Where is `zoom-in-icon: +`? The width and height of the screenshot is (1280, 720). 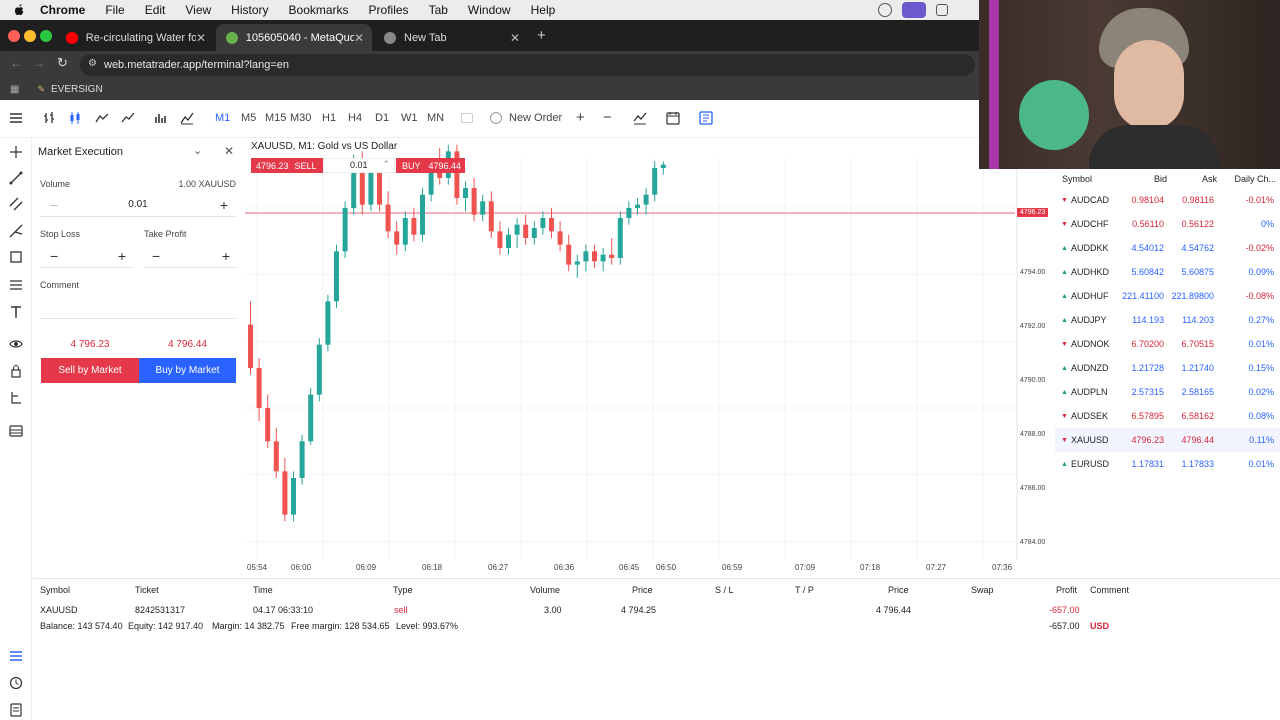
zoom-in-icon: + is located at coordinates (580, 117).